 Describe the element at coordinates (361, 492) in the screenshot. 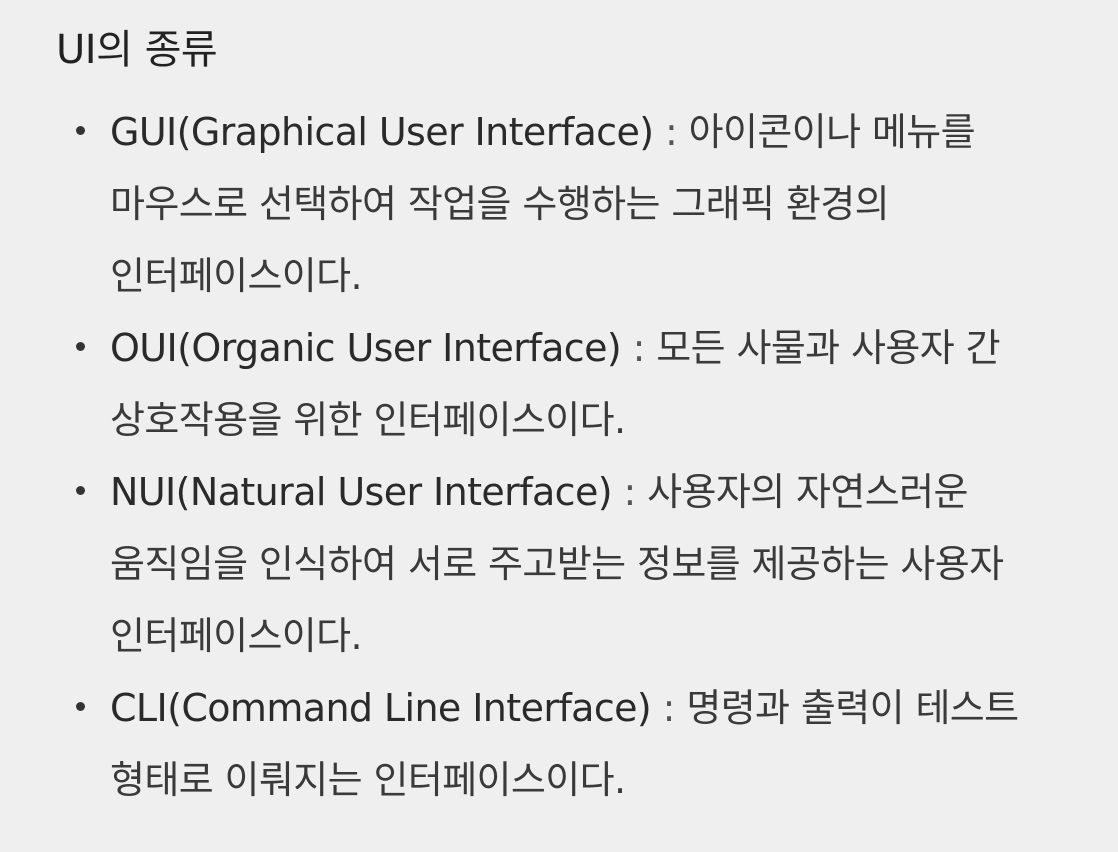

I see `item-term: NUI(Natural User Interface)` at that location.